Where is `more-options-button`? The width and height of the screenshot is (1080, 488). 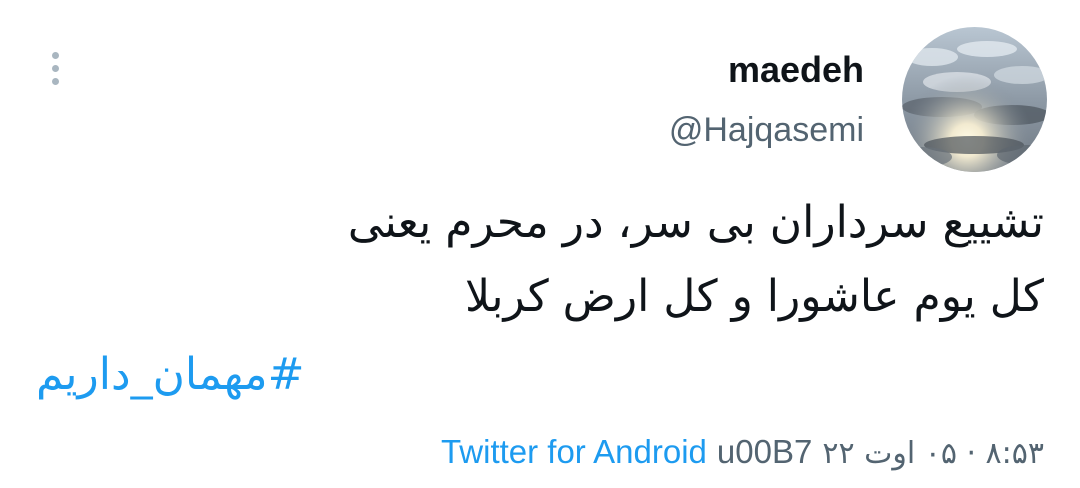 more-options-button is located at coordinates (55, 68).